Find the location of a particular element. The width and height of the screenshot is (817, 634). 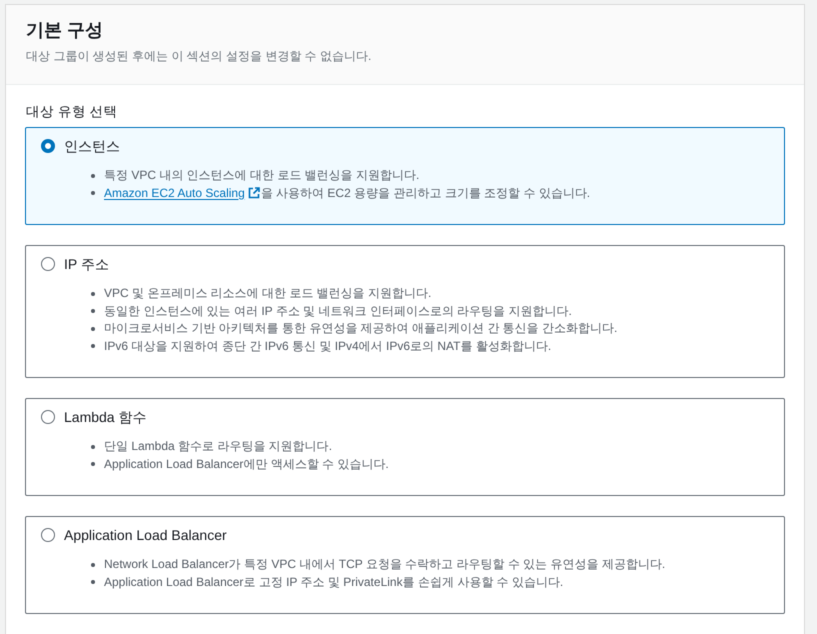

bullet-text: Amazon EC2 Auto Scaling 을 사용하여 EC2 용량을 관리하고 크기를 조정할 수 있습니다. is located at coordinates (347, 193).